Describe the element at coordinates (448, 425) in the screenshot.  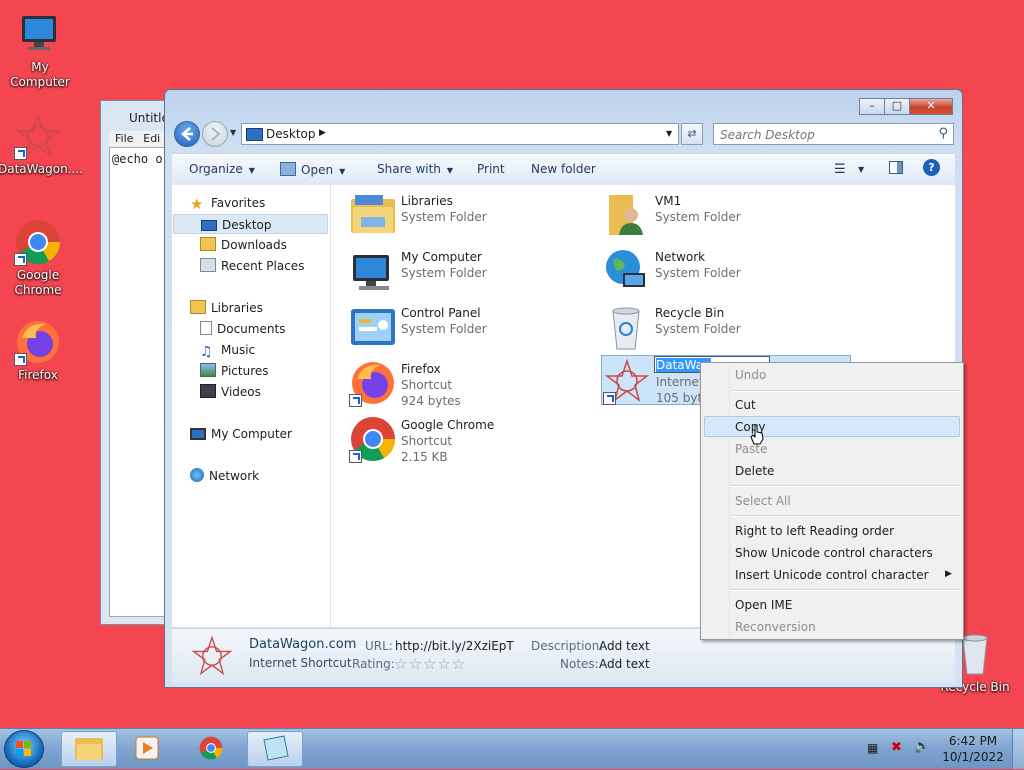
I see `item-name: Google Chrome` at that location.